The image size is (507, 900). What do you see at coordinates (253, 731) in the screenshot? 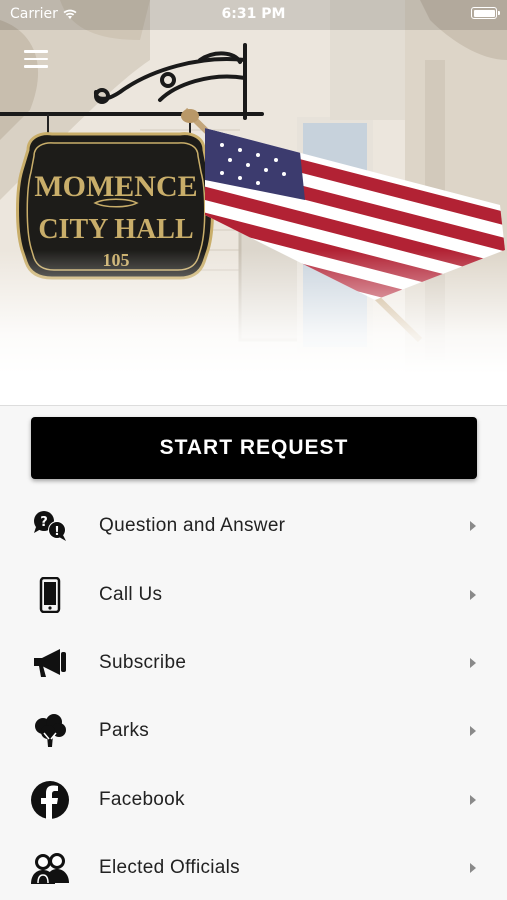
I see `menu-item-parks: Parks` at bounding box center [253, 731].